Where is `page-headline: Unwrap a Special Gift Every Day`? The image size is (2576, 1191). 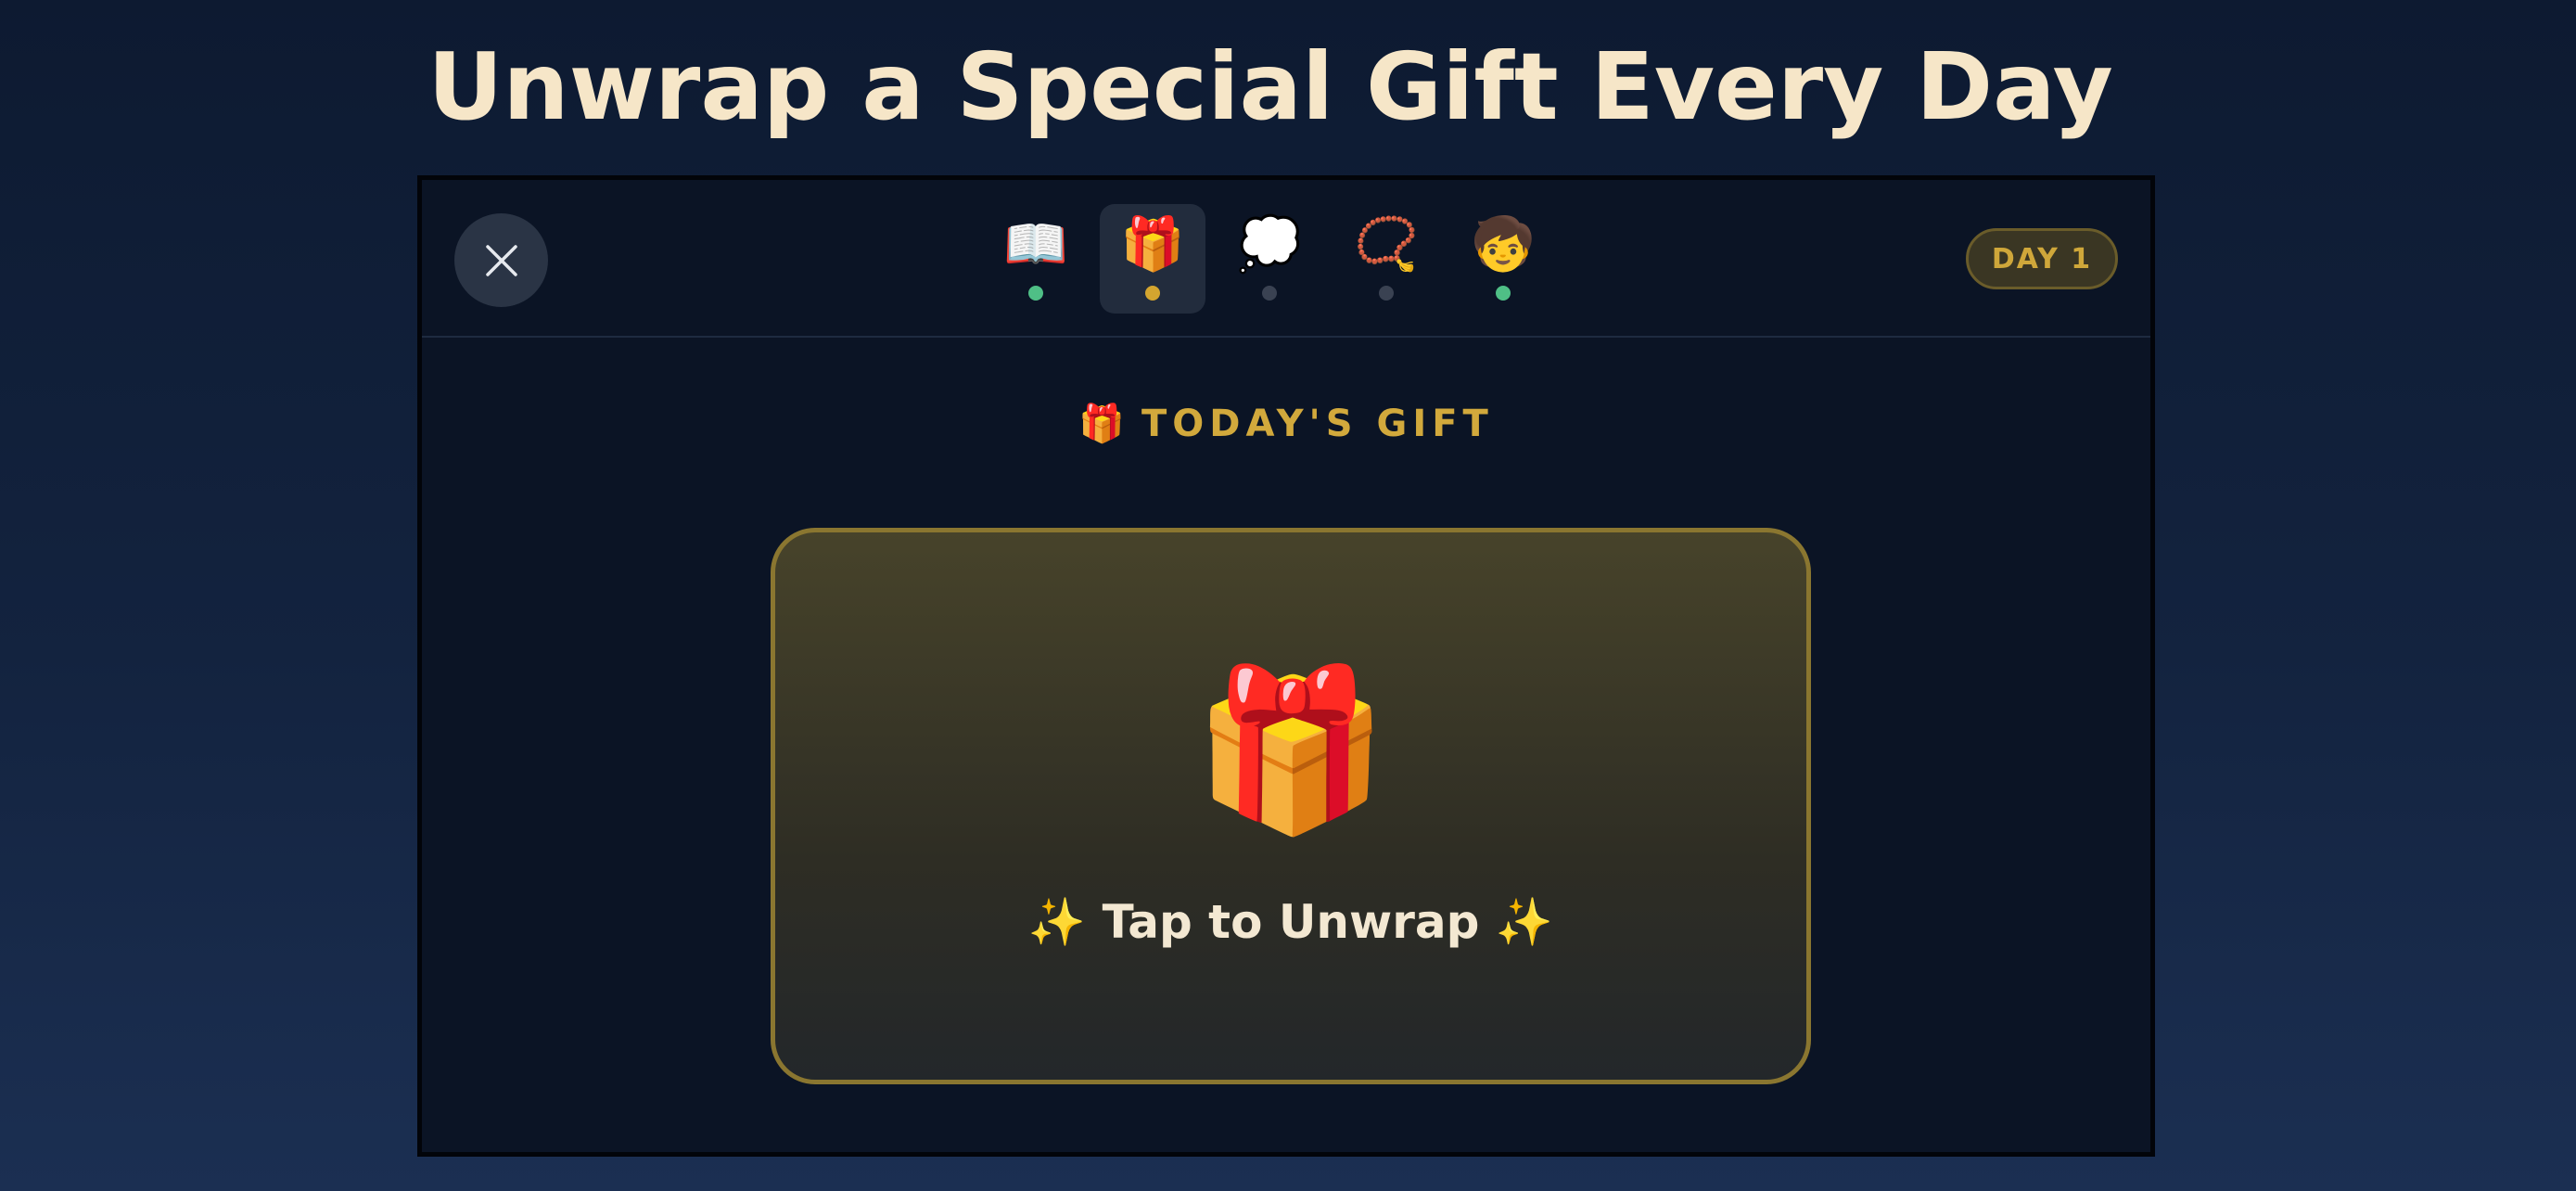 page-headline: Unwrap a Special Gift Every Day is located at coordinates (1270, 86).